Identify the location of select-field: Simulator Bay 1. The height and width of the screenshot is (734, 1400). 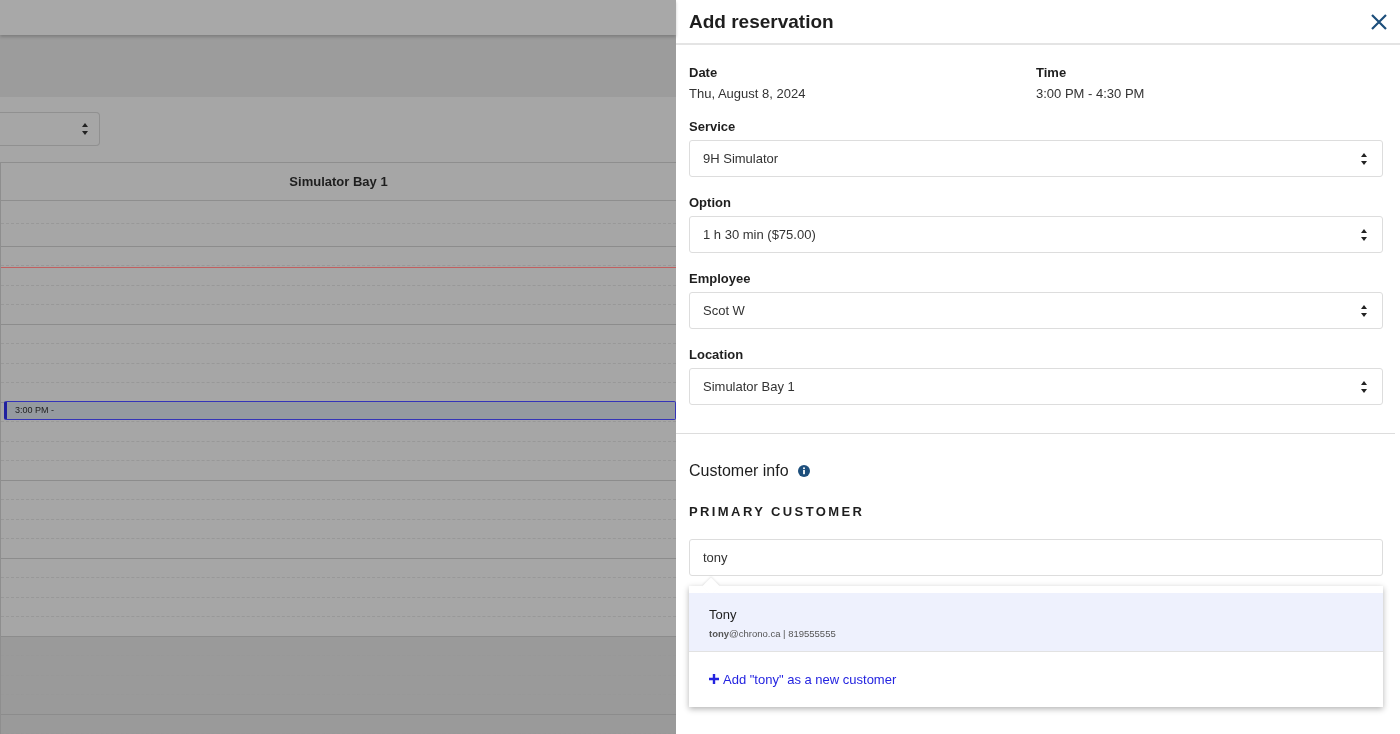
(1036, 386).